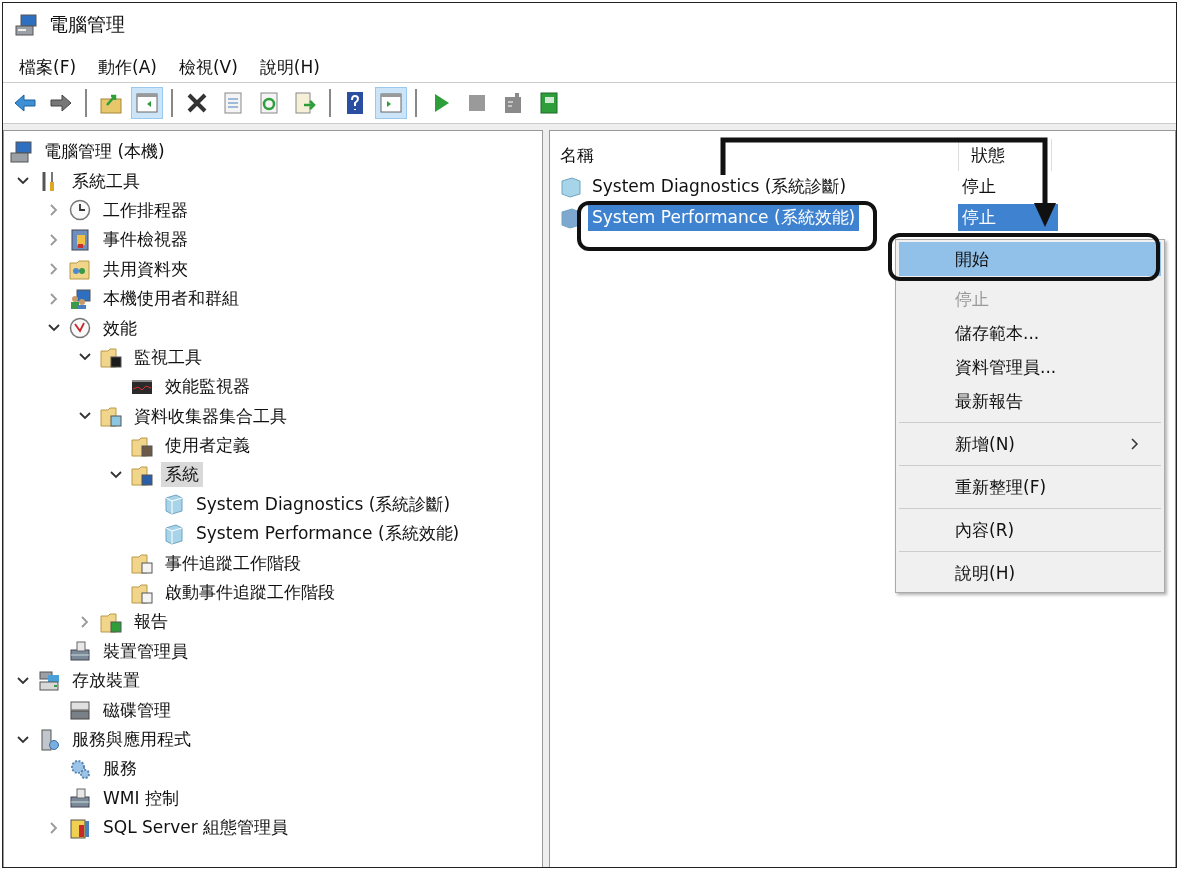 Image resolution: width=1181 pixels, height=871 pixels. I want to click on column-header: 名稱, so click(754, 155).